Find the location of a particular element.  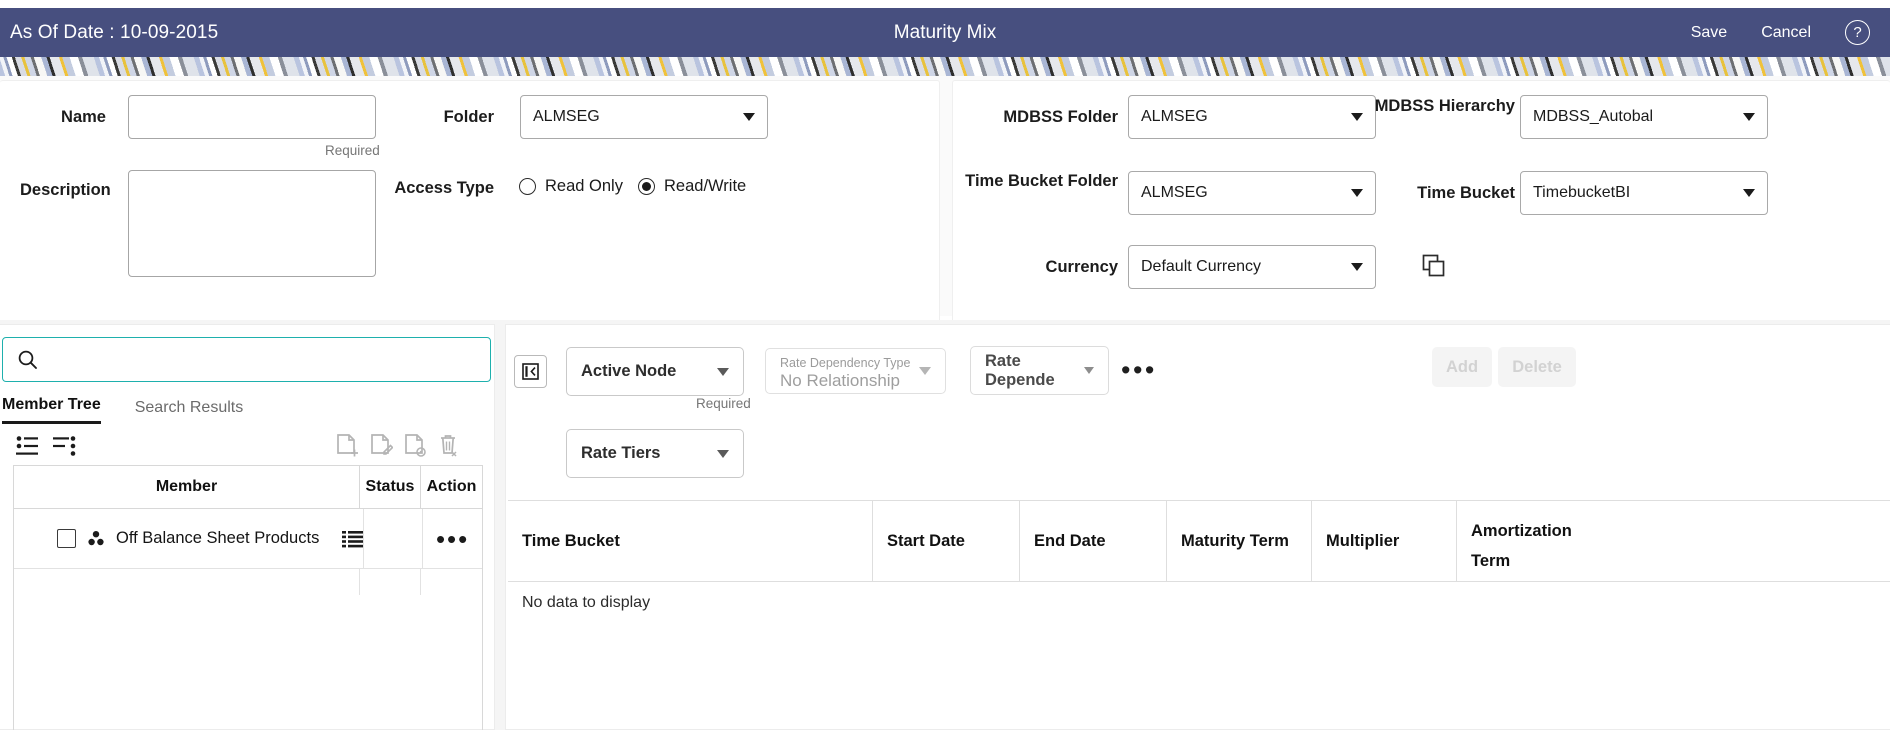

status-cell-partial is located at coordinates (389, 582).